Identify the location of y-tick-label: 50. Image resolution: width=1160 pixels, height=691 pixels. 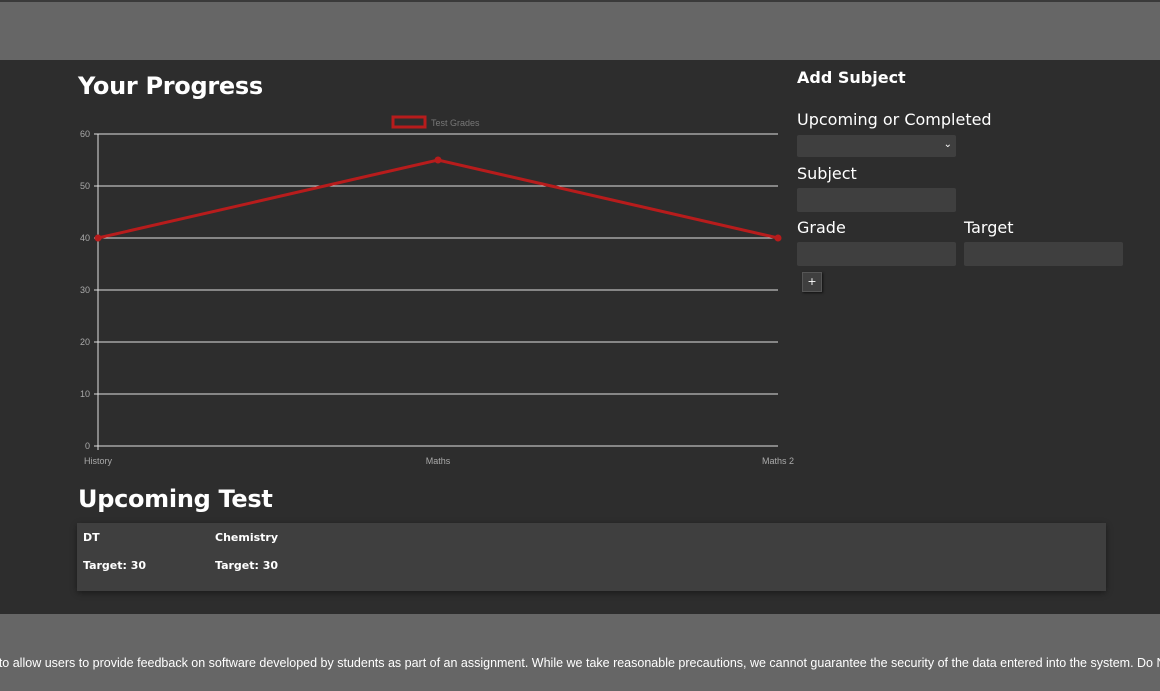
(85, 186).